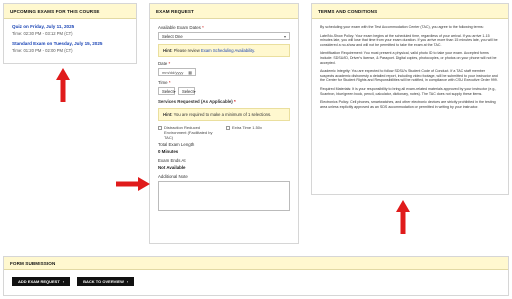 The height and width of the screenshot is (299, 512). I want to click on terms-title: Terms and Conditions, so click(410, 11).